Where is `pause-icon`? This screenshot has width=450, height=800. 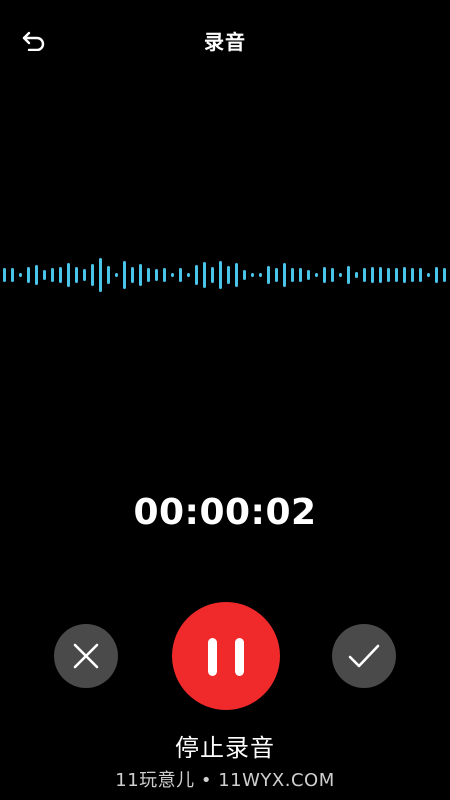 pause-icon is located at coordinates (226, 656).